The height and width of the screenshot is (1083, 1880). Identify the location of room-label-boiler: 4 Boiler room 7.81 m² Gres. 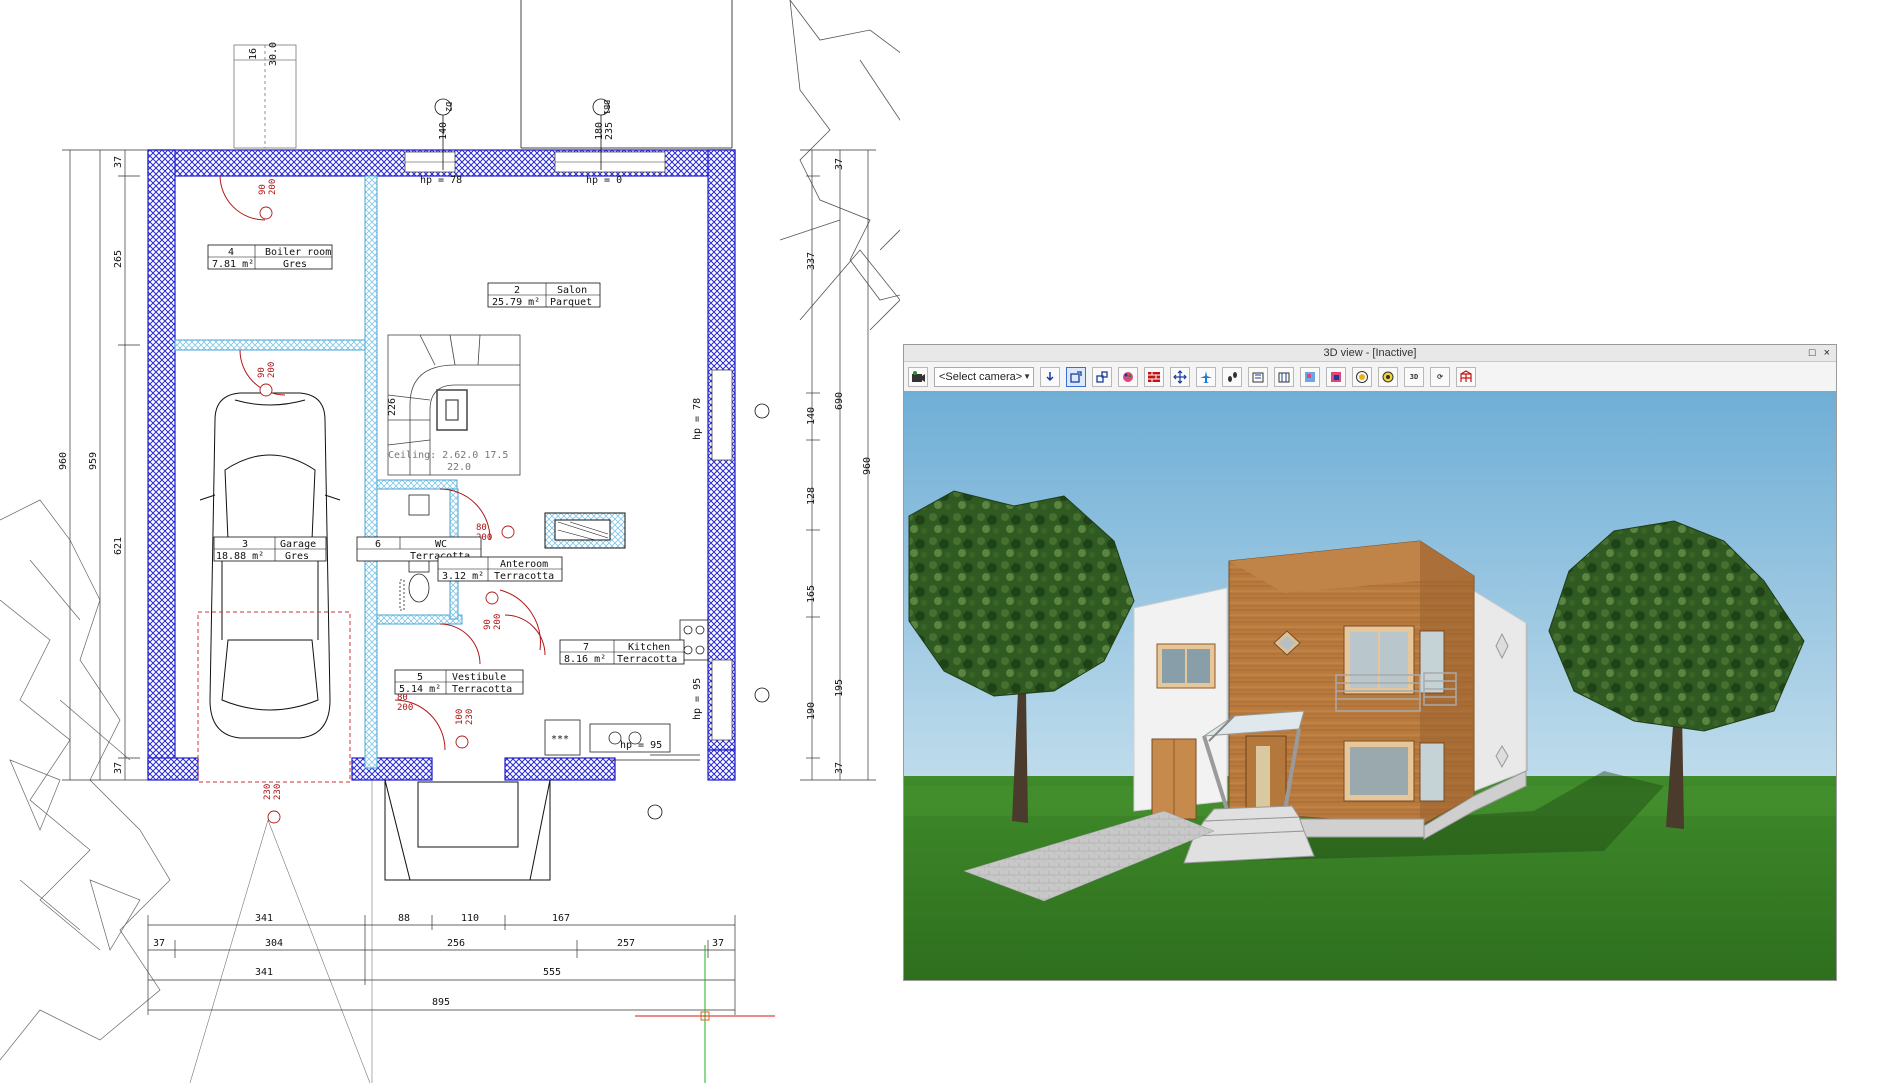
(270, 257).